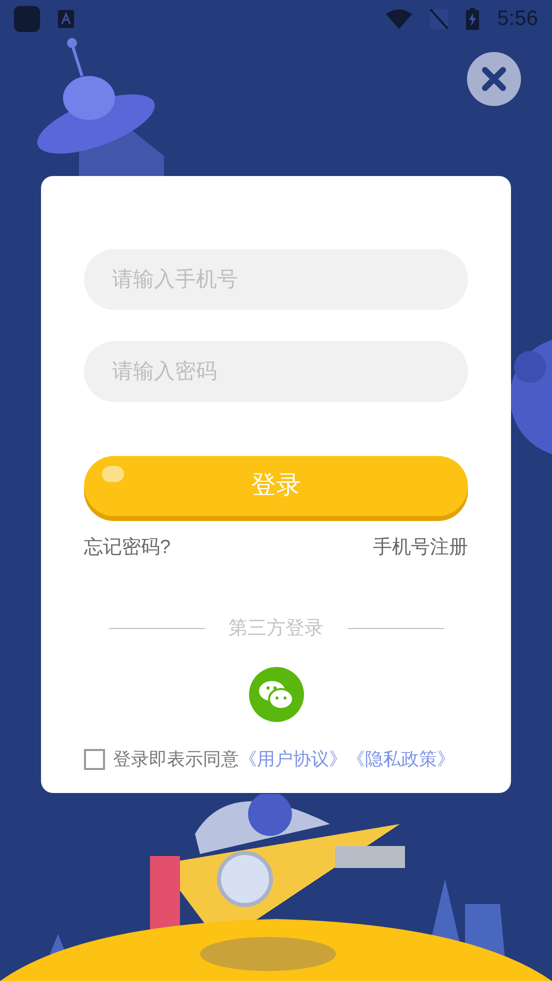 The height and width of the screenshot is (981, 552). I want to click on policy-link: 《用户协议》, so click(293, 759).